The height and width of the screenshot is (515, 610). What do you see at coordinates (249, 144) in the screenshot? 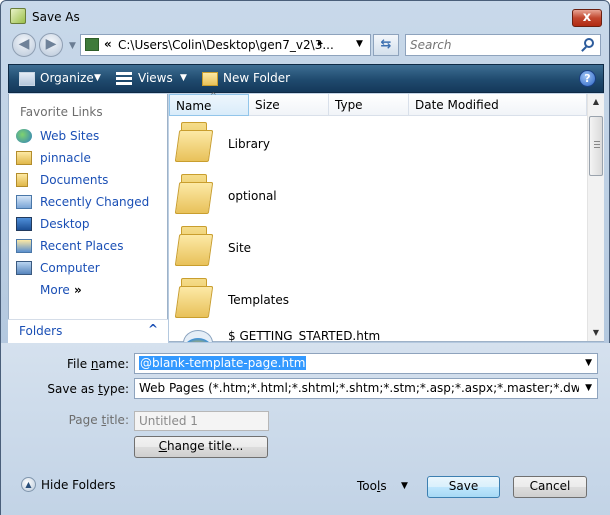
I see `file-name: Library` at bounding box center [249, 144].